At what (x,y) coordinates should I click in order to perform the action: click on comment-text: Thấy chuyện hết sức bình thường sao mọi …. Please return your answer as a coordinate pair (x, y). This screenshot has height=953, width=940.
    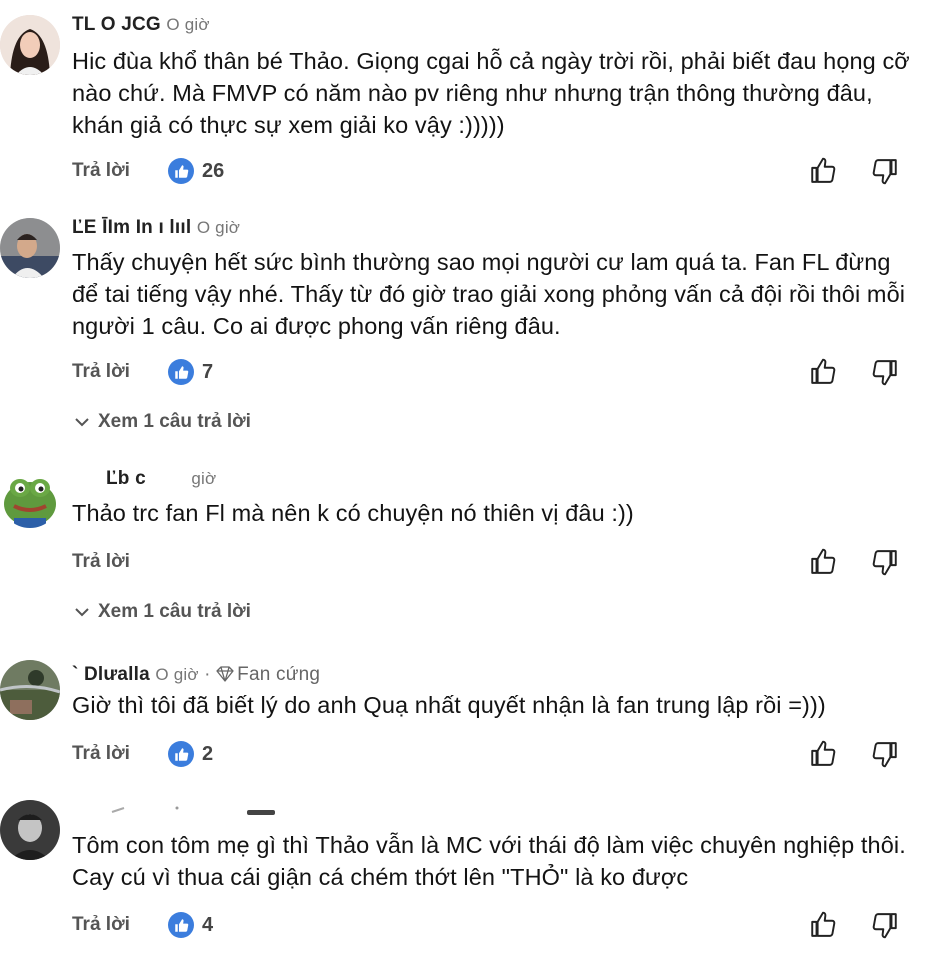
    Looking at the image, I should click on (489, 294).